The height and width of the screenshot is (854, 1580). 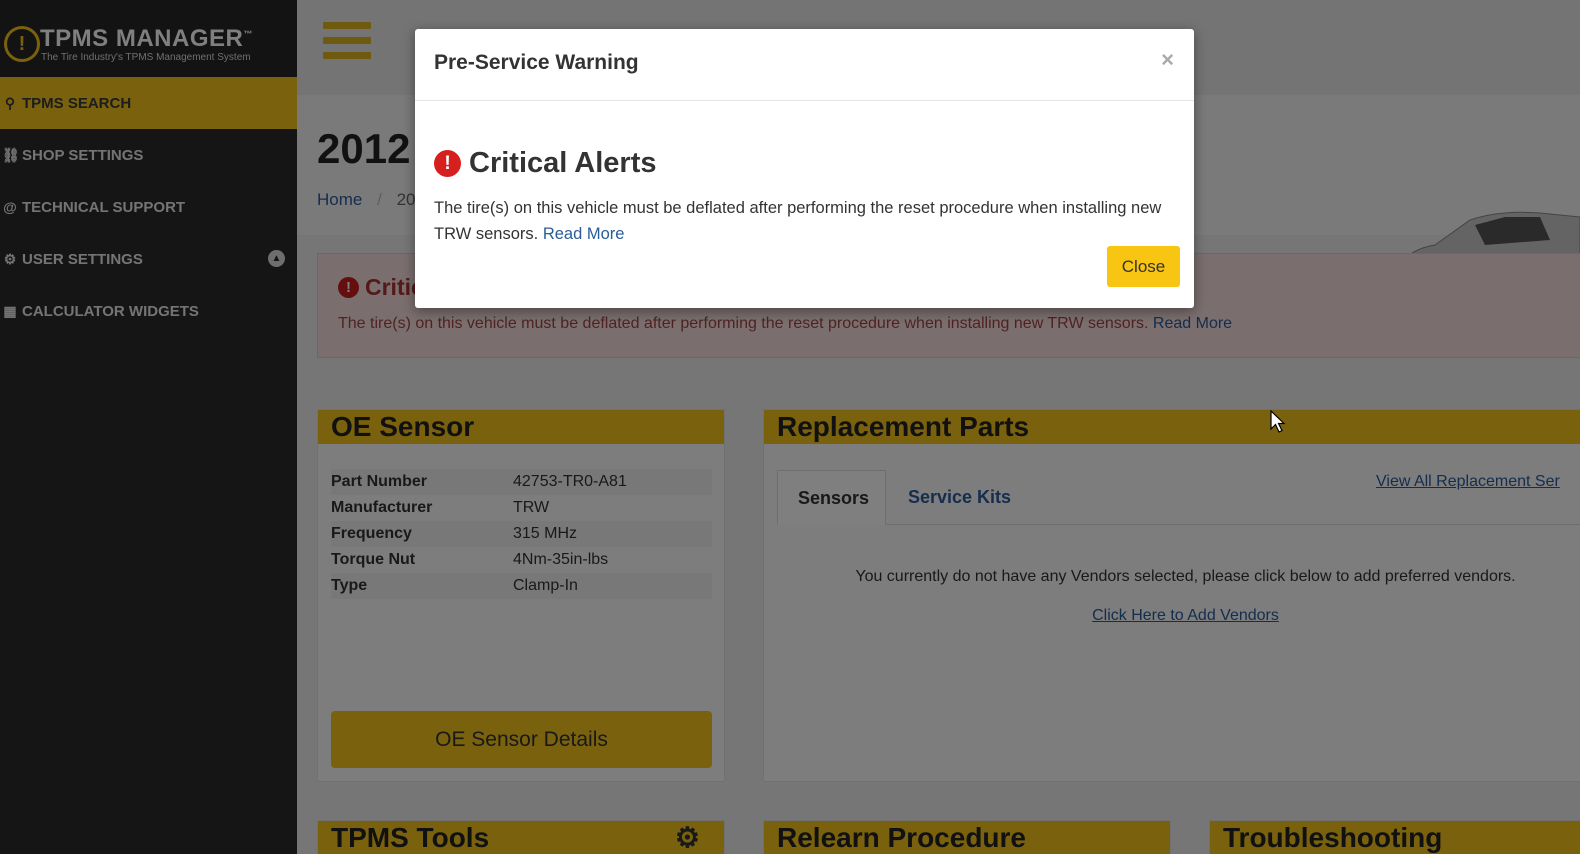 What do you see at coordinates (1167, 60) in the screenshot?
I see `close-icon: ×` at bounding box center [1167, 60].